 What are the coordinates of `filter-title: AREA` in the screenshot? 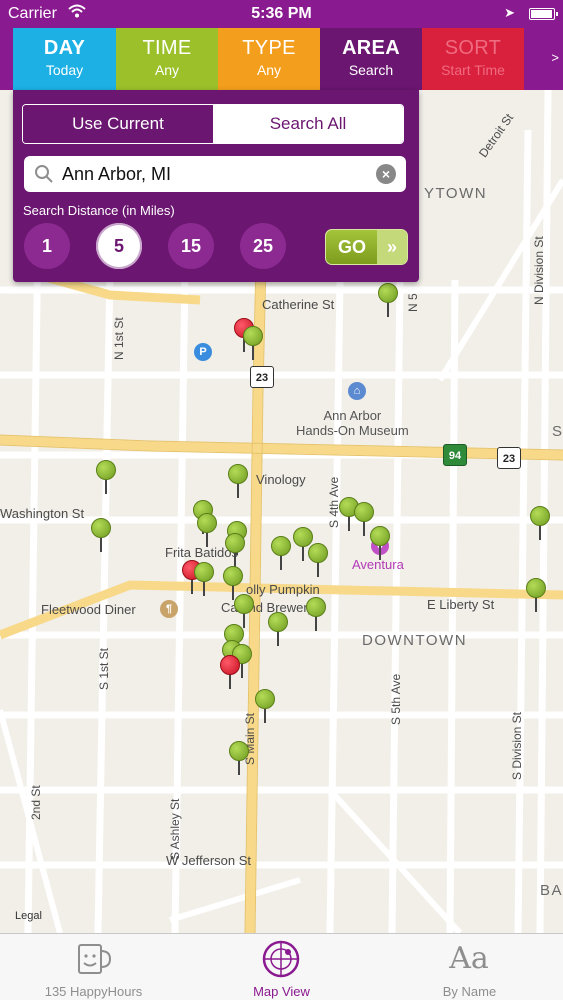 It's located at (371, 48).